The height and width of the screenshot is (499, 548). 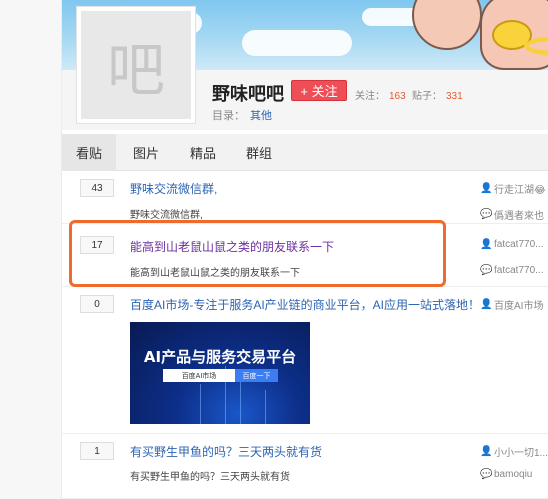 What do you see at coordinates (305, 152) in the screenshot?
I see `forum-tabs: 看贴 图片 精品 群组` at bounding box center [305, 152].